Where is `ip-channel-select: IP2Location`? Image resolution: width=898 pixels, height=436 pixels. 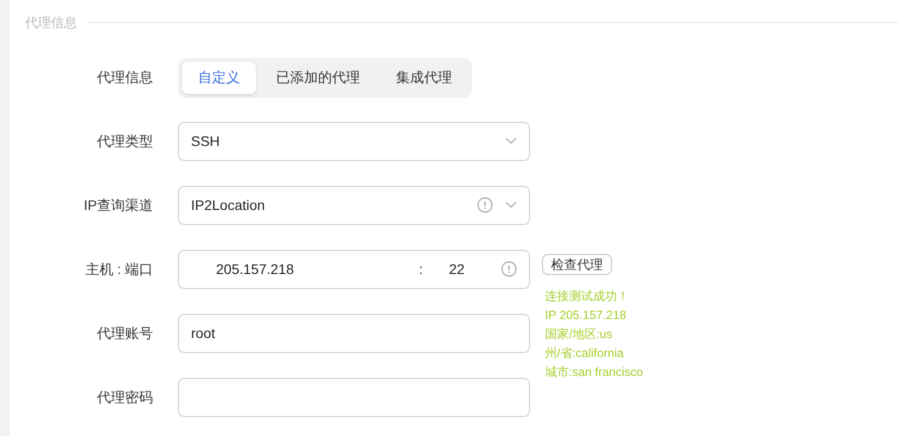
ip-channel-select: IP2Location is located at coordinates (354, 205).